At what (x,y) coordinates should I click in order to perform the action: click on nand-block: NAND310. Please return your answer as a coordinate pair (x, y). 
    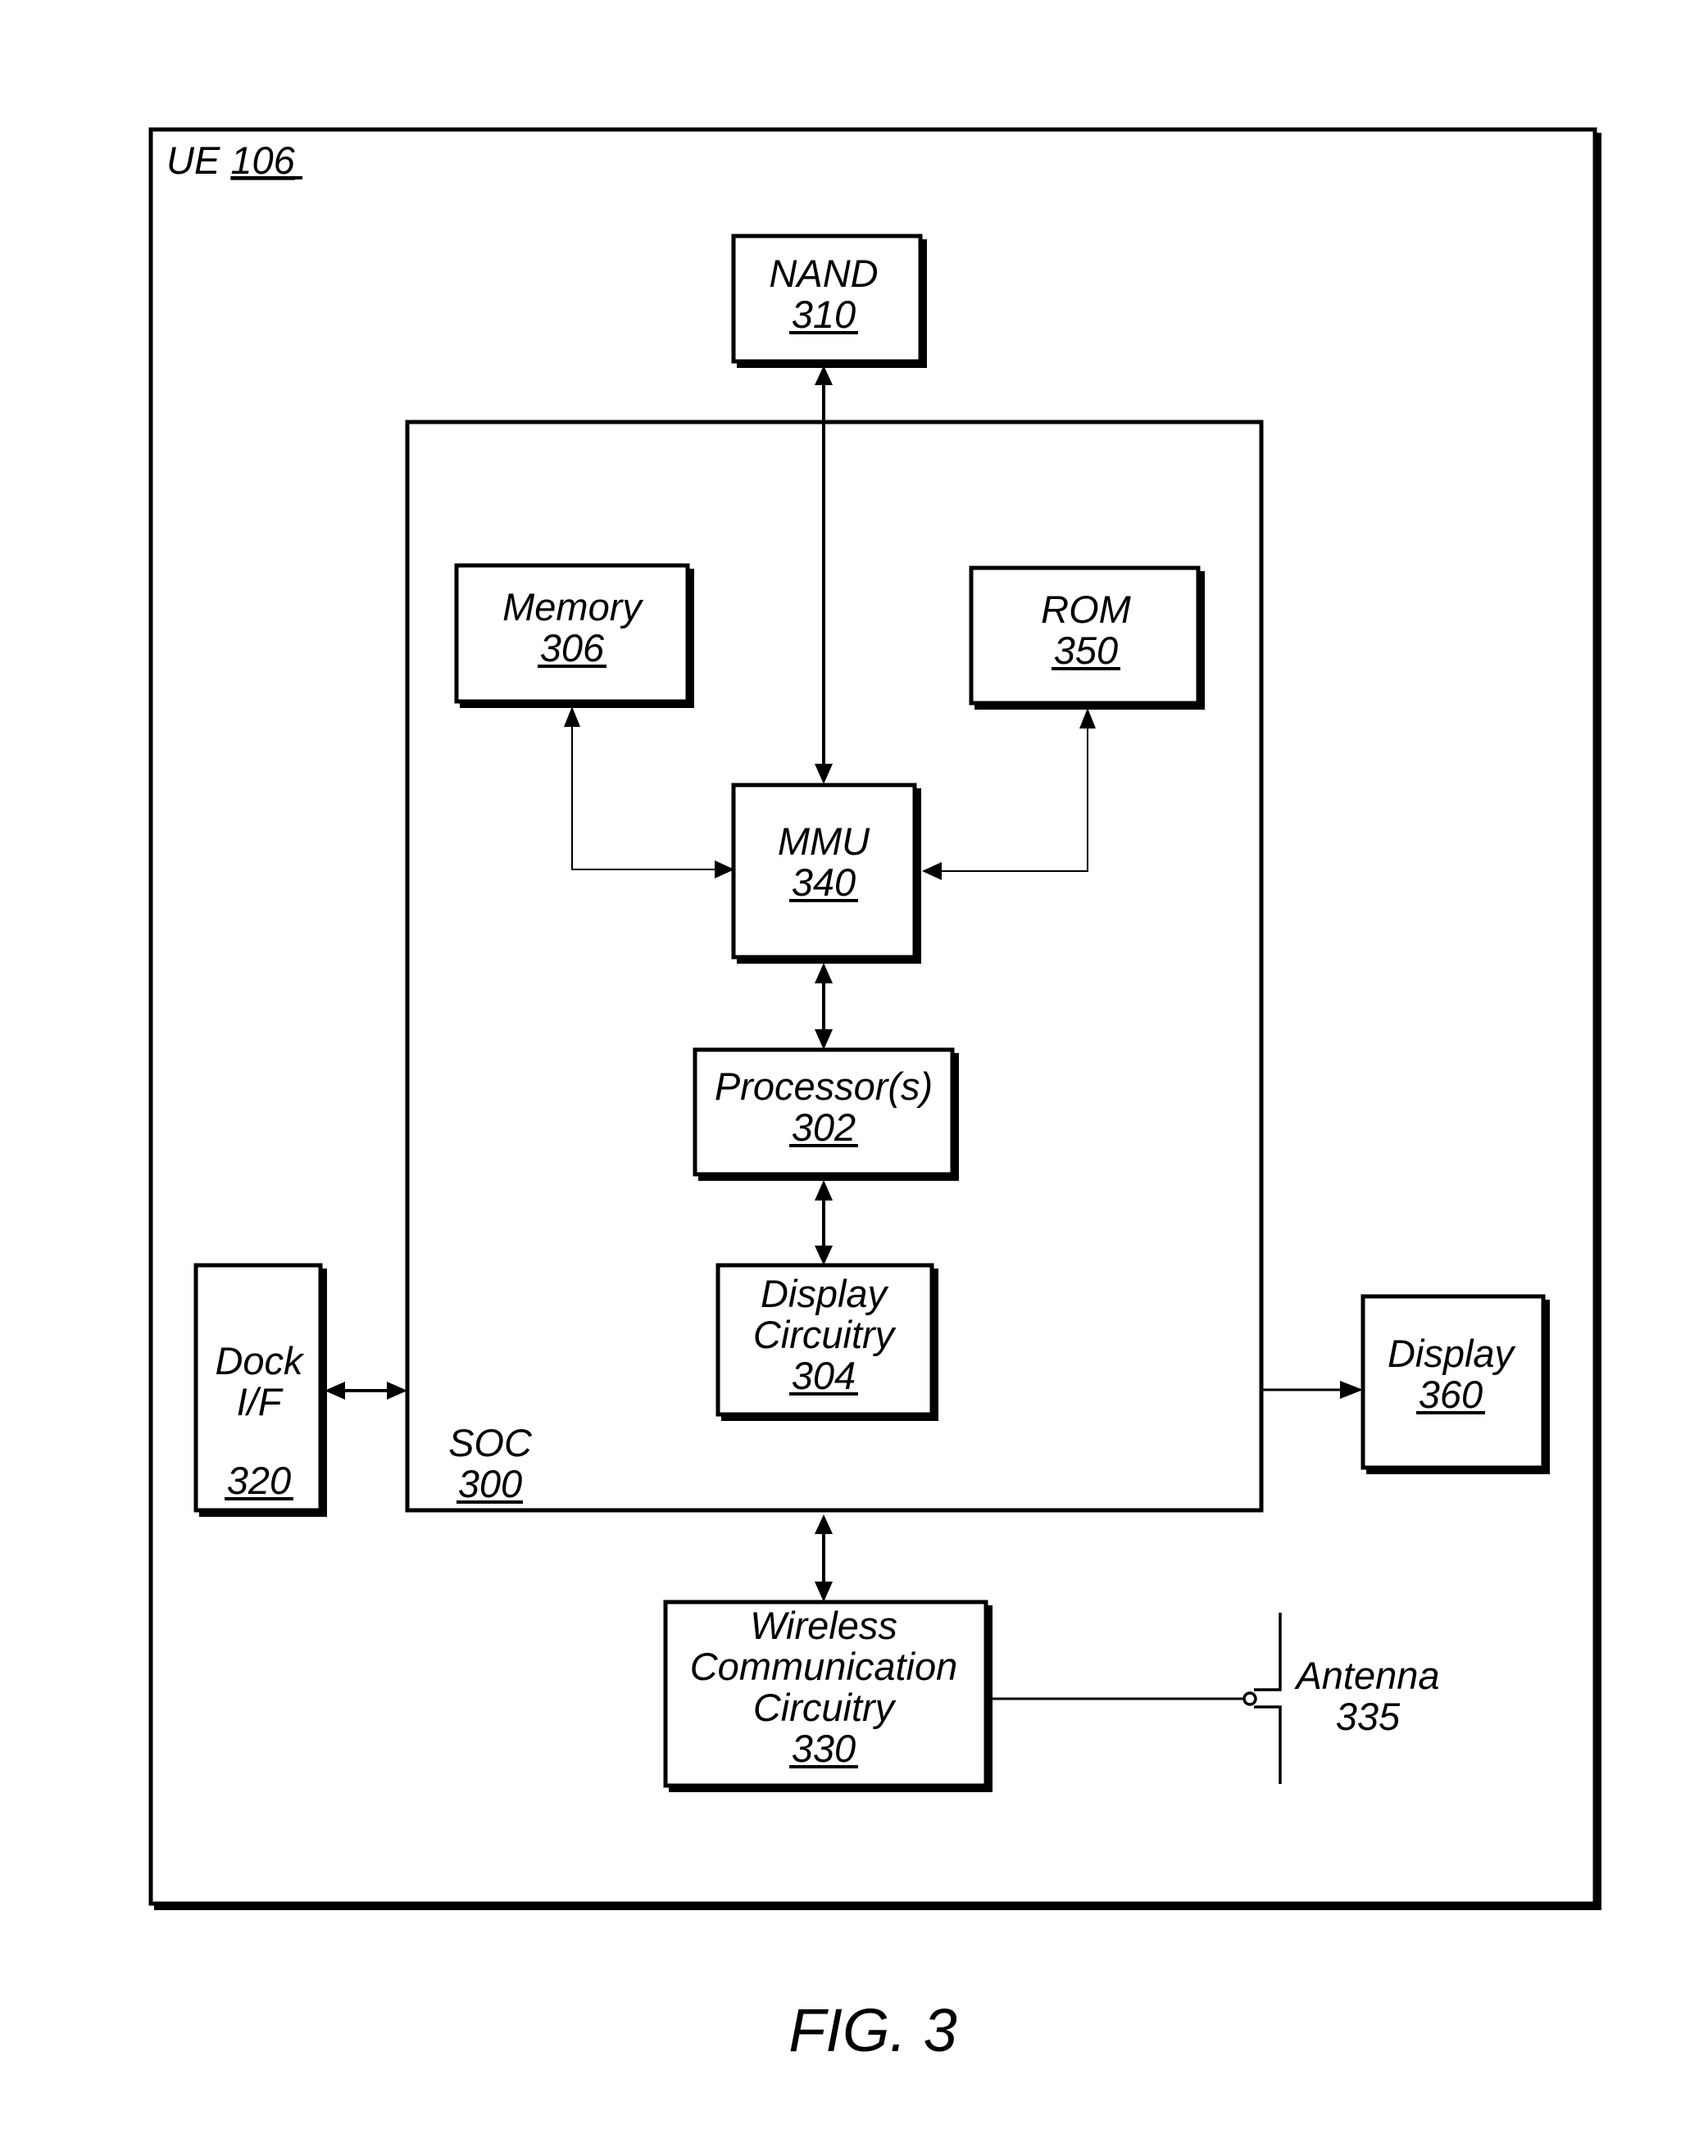
    Looking at the image, I should click on (829, 301).